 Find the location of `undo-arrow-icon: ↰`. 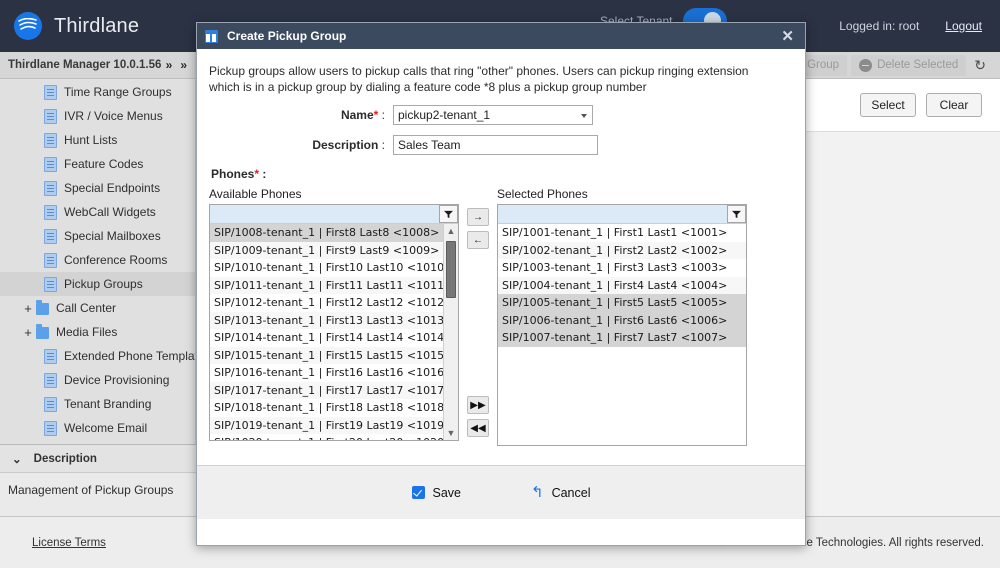

undo-arrow-icon: ↰ is located at coordinates (537, 492).